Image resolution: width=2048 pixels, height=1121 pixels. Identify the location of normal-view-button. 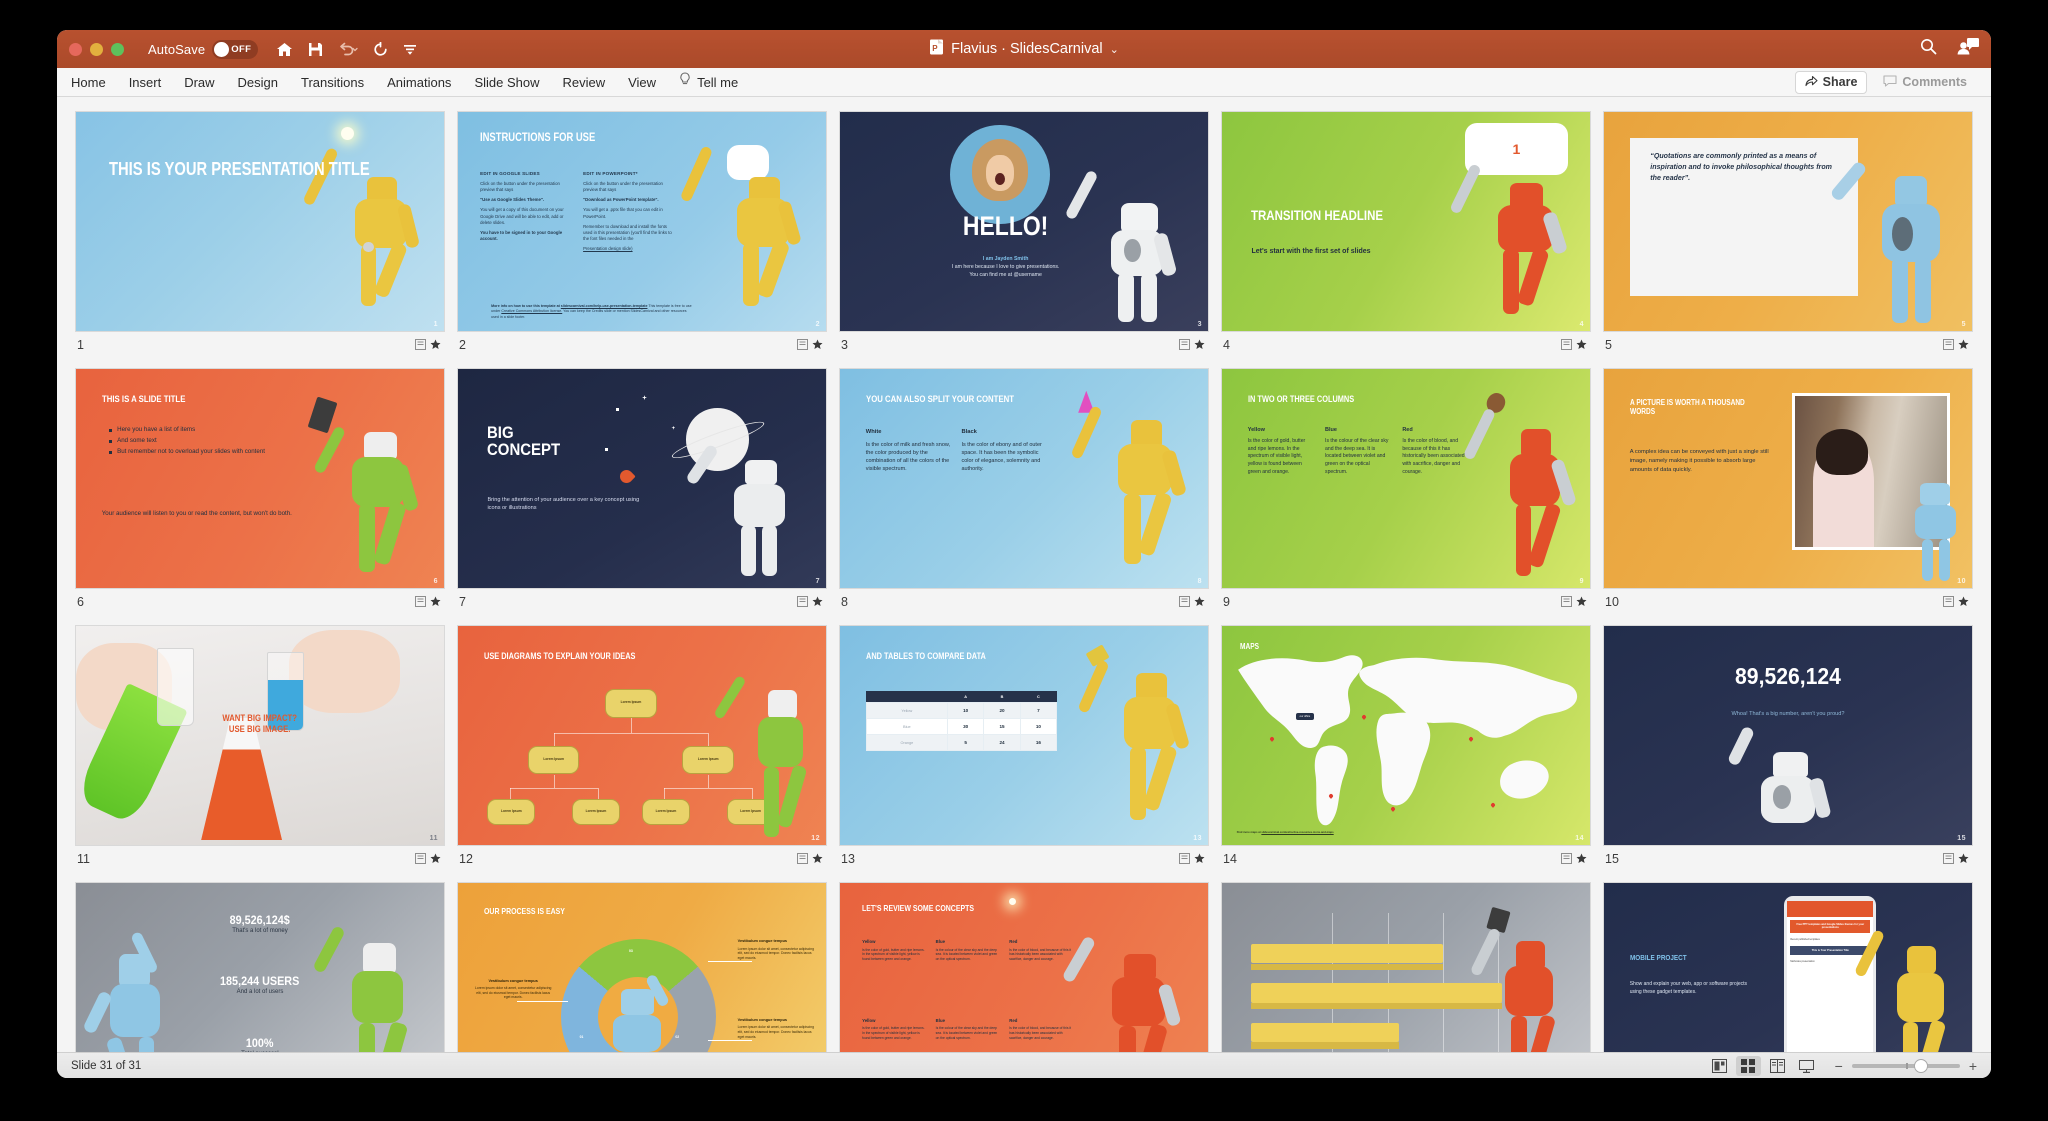
(1719, 1066).